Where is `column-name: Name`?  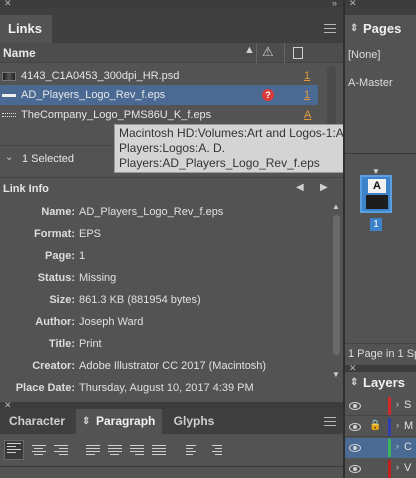 column-name: Name is located at coordinates (19, 53).